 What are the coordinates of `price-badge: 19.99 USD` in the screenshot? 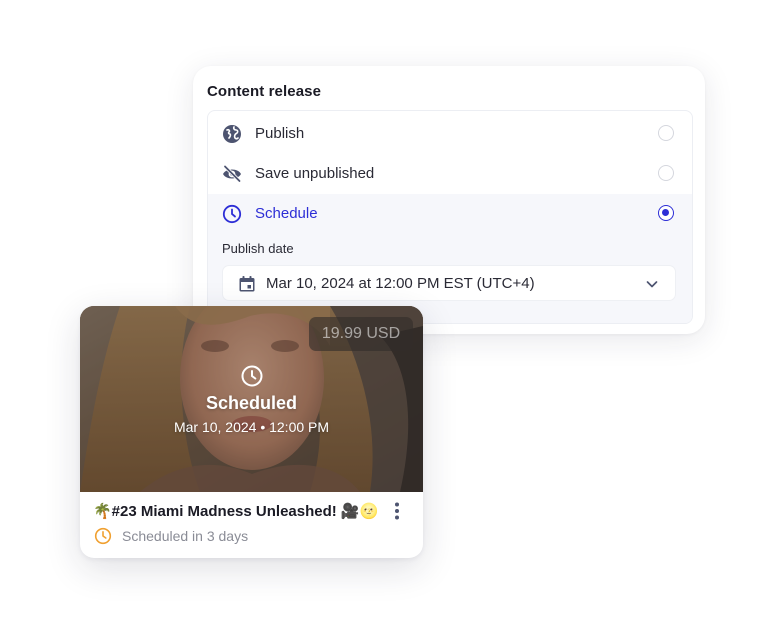 It's located at (361, 334).